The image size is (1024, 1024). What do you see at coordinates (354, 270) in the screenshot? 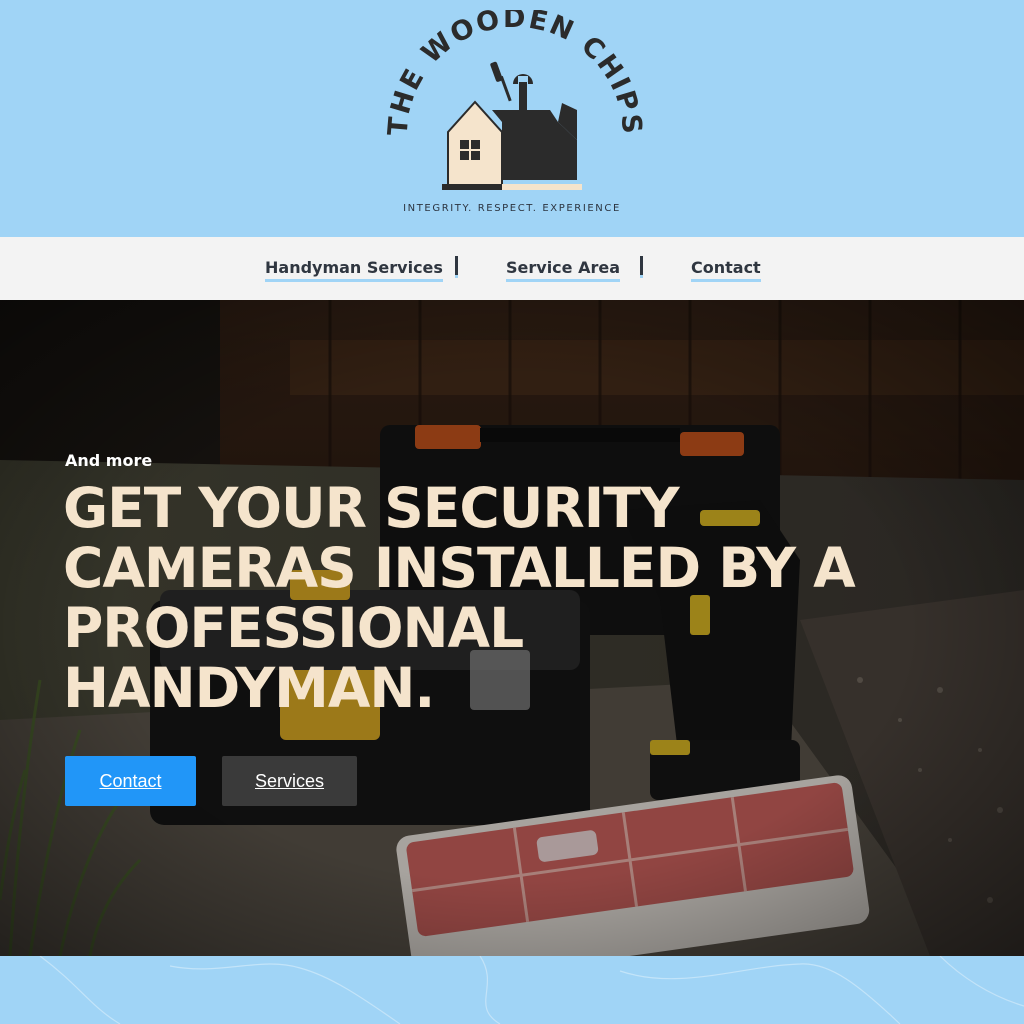
I see `nav-link-handyman-services: Handyman Services` at bounding box center [354, 270].